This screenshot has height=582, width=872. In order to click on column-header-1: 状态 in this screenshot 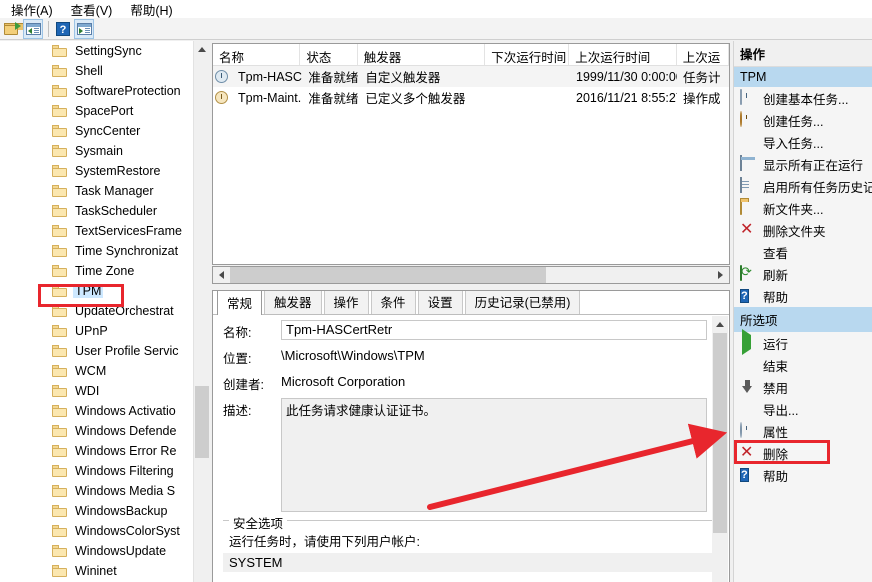, I will do `click(329, 54)`.